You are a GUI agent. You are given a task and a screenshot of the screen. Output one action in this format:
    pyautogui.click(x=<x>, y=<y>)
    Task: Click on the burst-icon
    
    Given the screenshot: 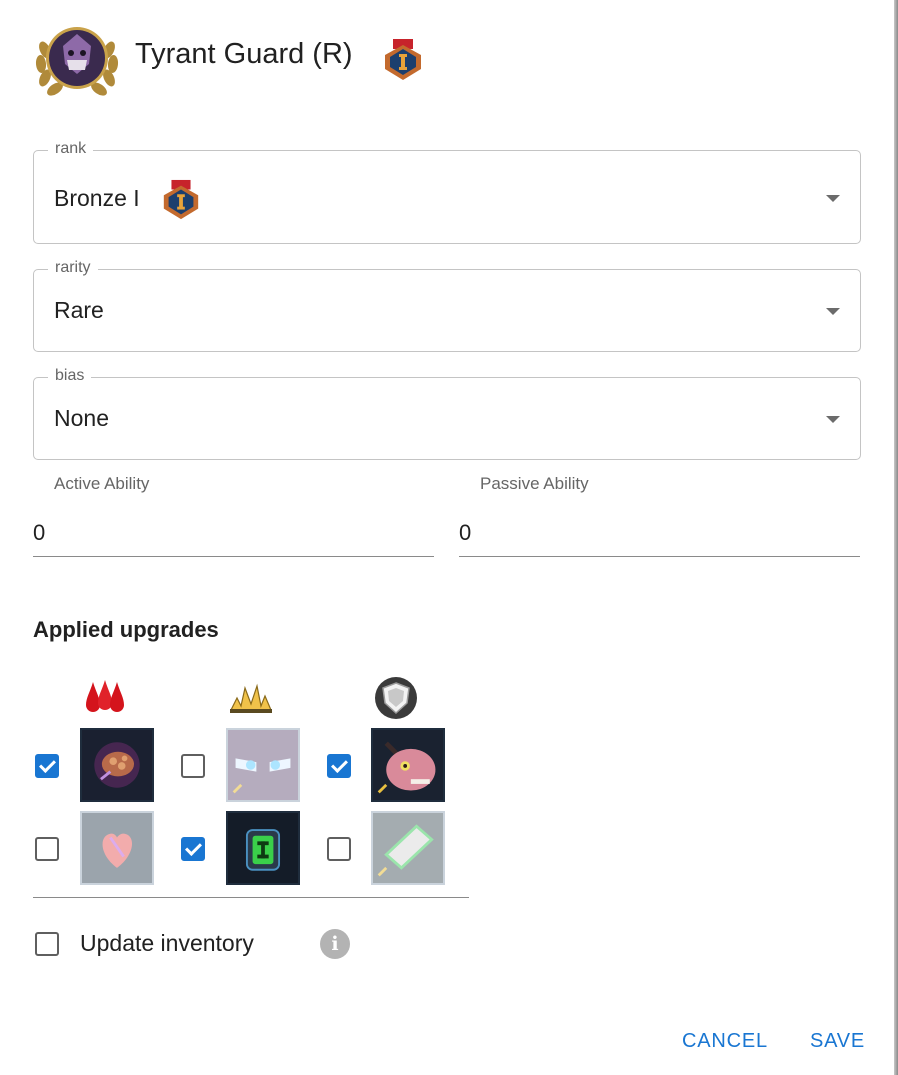 What is the action you would take?
    pyautogui.click(x=251, y=698)
    